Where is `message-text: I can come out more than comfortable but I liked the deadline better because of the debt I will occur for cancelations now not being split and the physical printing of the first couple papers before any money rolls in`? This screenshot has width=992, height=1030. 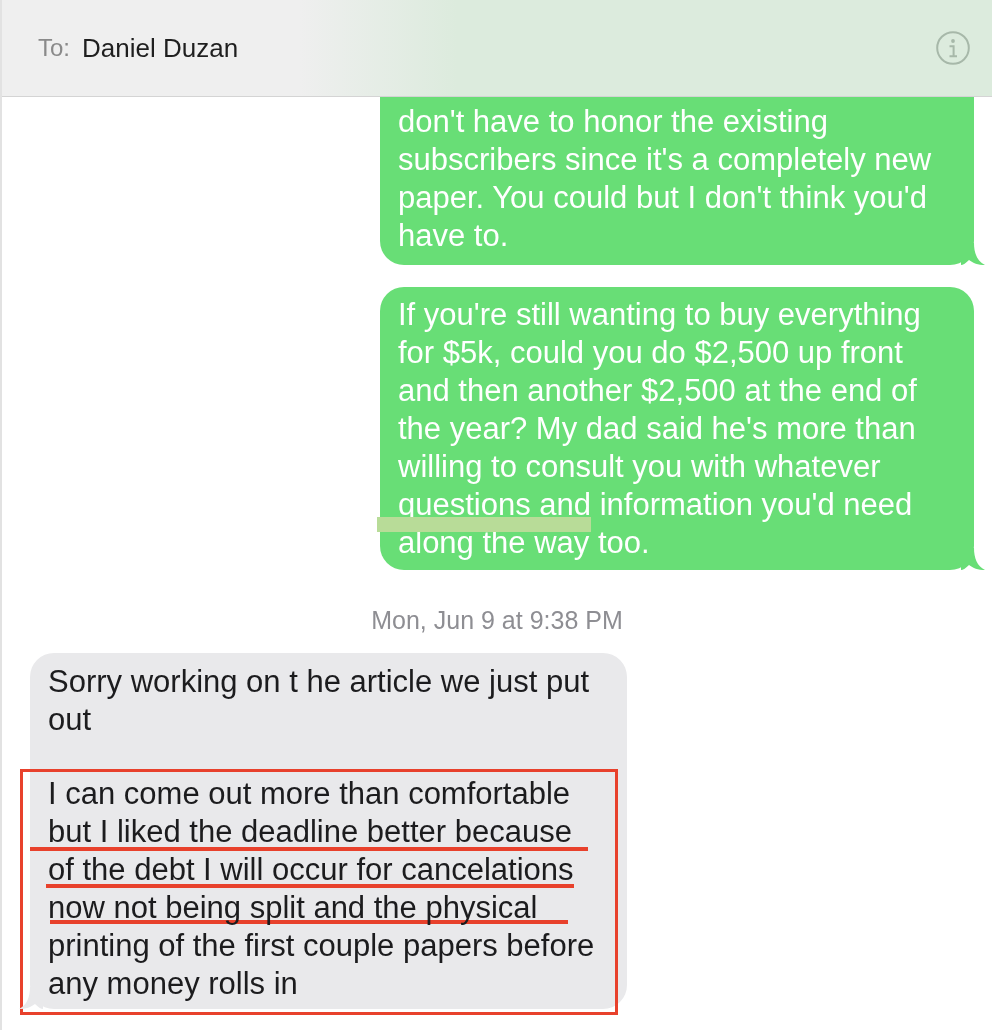
message-text: I can come out more than comfortable but I liked the deadline better because of the debt I will occur for cancelations now not being split and the physical printing of the first couple papers before any money rolls in is located at coordinates (322, 889).